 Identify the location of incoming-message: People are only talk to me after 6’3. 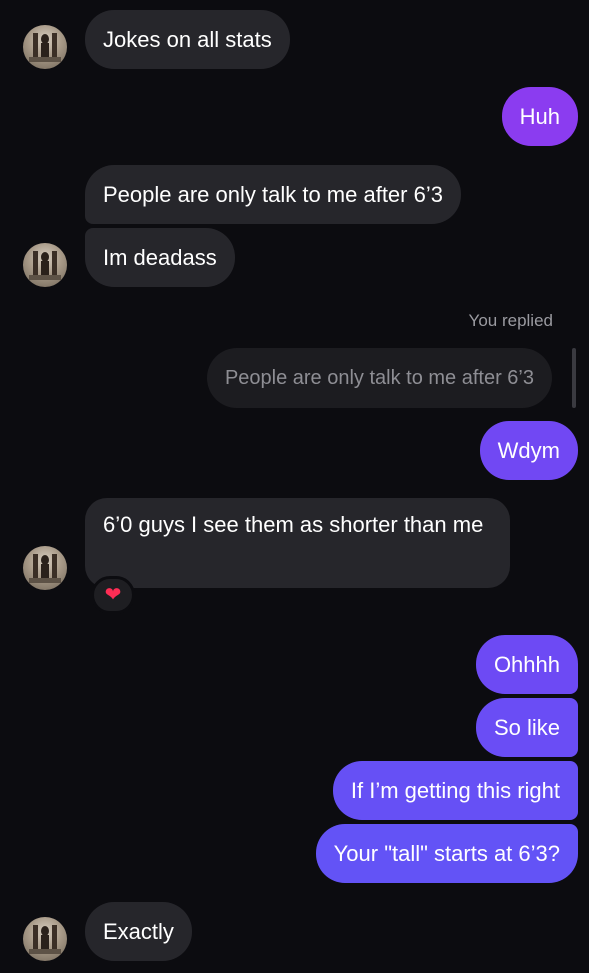
(273, 194).